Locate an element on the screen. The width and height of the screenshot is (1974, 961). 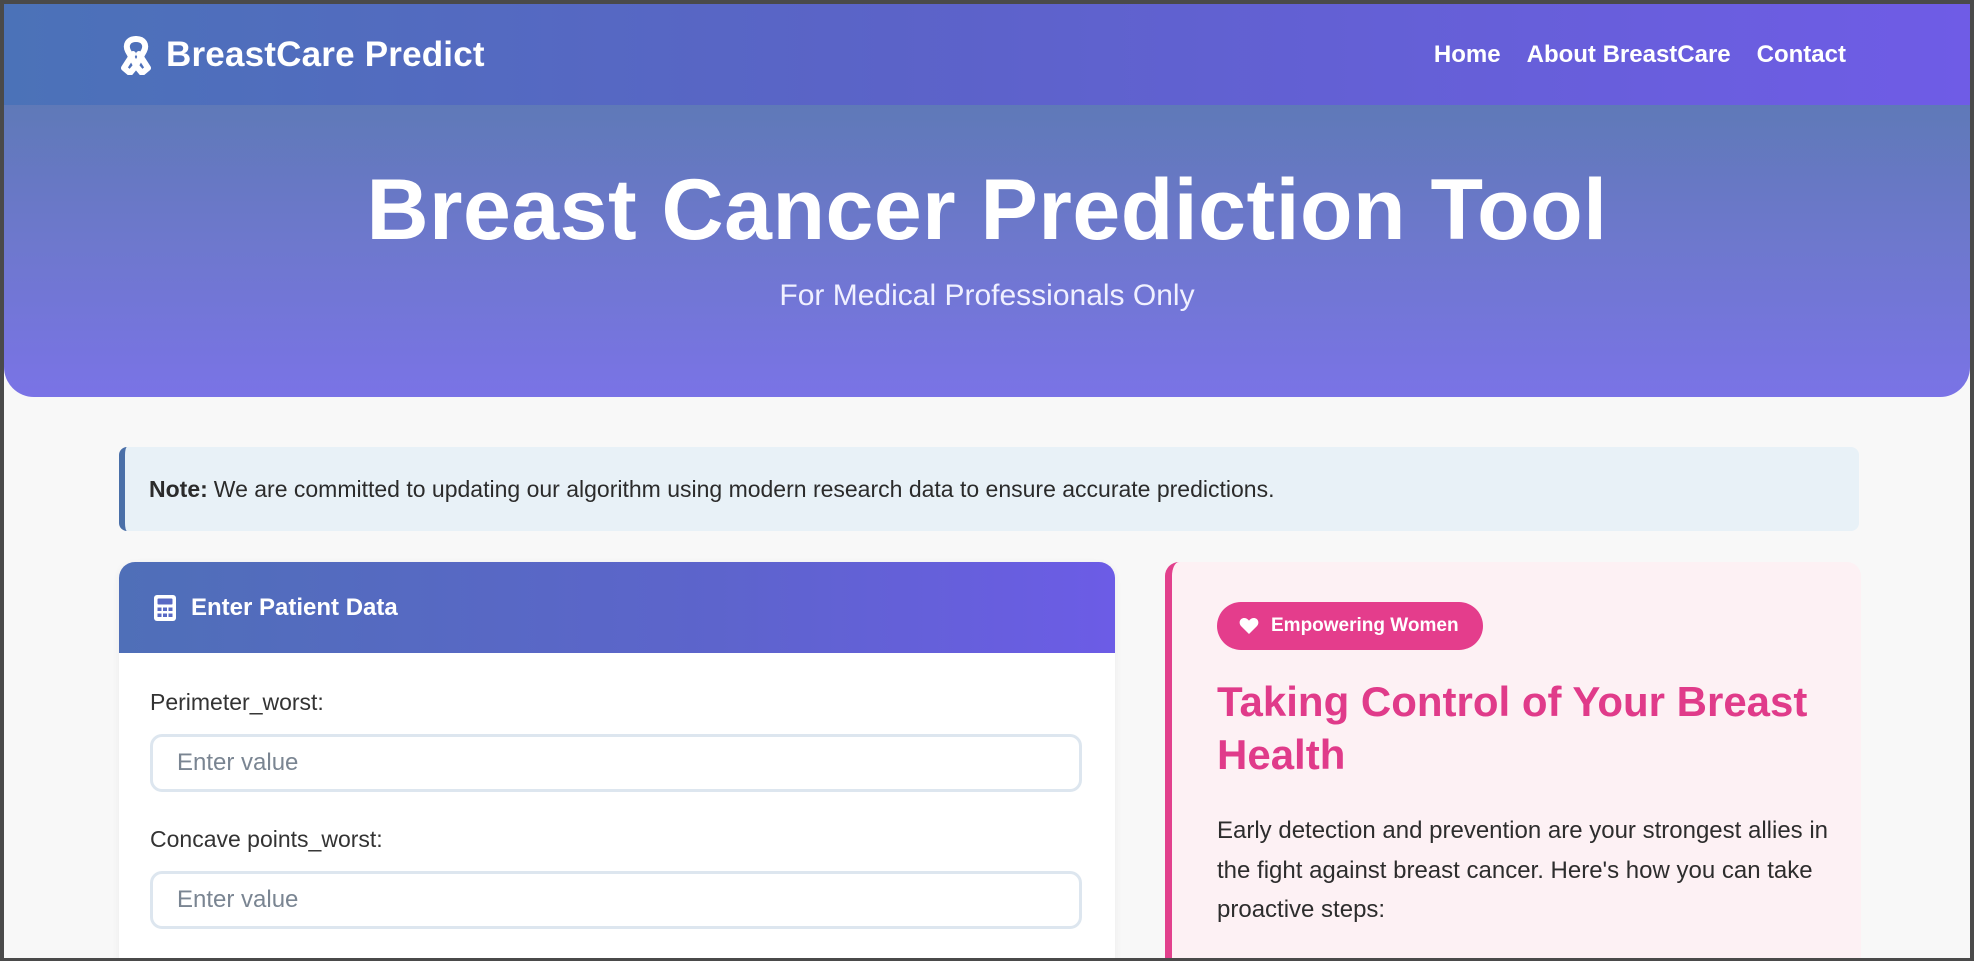
info-title: Taking Control of Your Breast Health is located at coordinates (1512, 728).